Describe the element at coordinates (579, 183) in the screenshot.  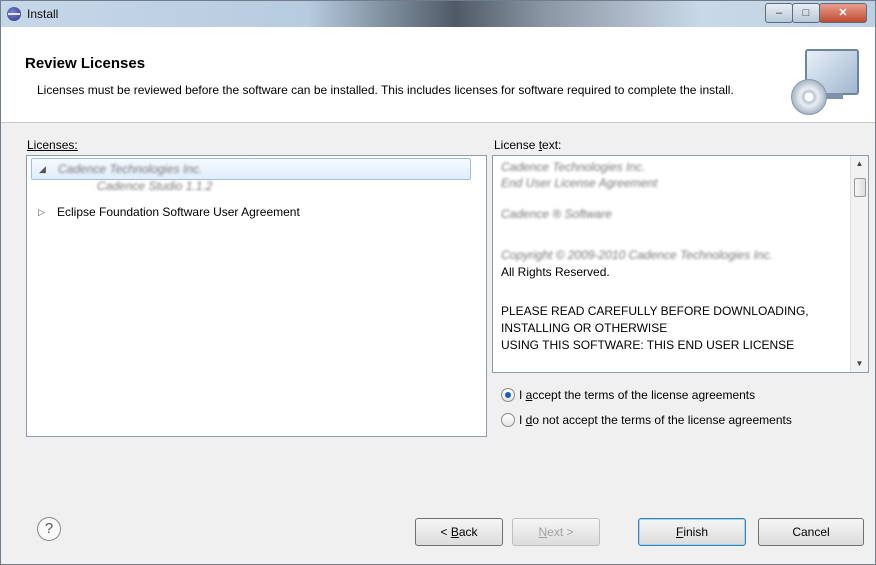
I see `license-line: End User License Agreement` at that location.